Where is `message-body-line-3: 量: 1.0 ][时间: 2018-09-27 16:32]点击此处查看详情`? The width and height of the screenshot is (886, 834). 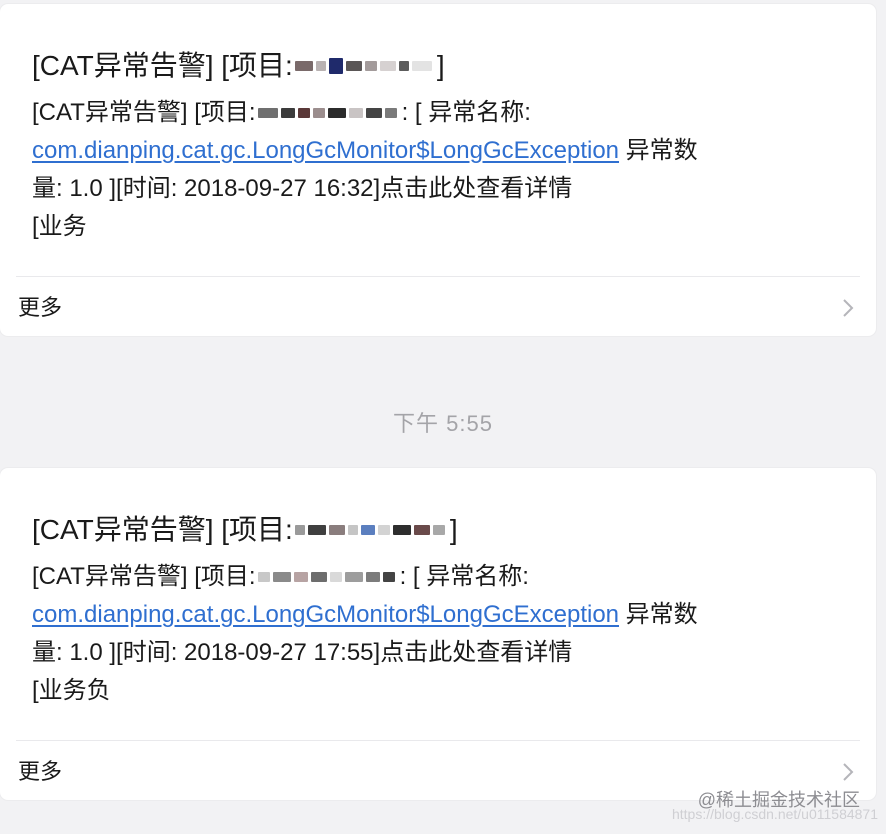
message-body-line-3: 量: 1.0 ][时间: 2018-09-27 16:32]点击此处查看详情 is located at coordinates (432, 189).